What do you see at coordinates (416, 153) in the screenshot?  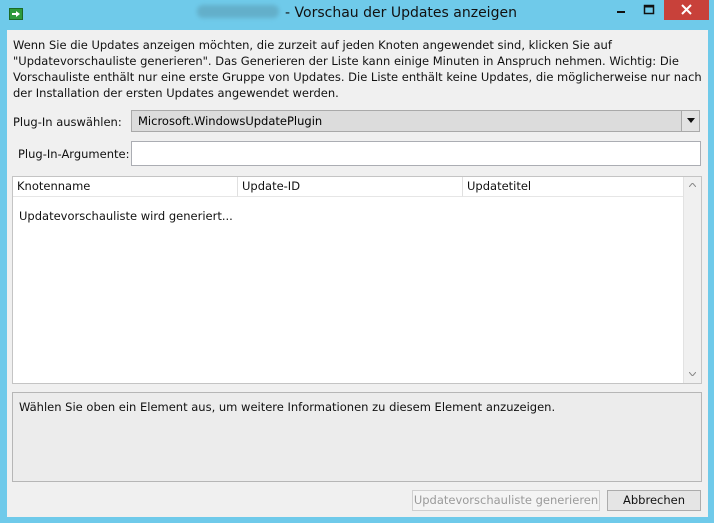 I see `plugin-args-input` at bounding box center [416, 153].